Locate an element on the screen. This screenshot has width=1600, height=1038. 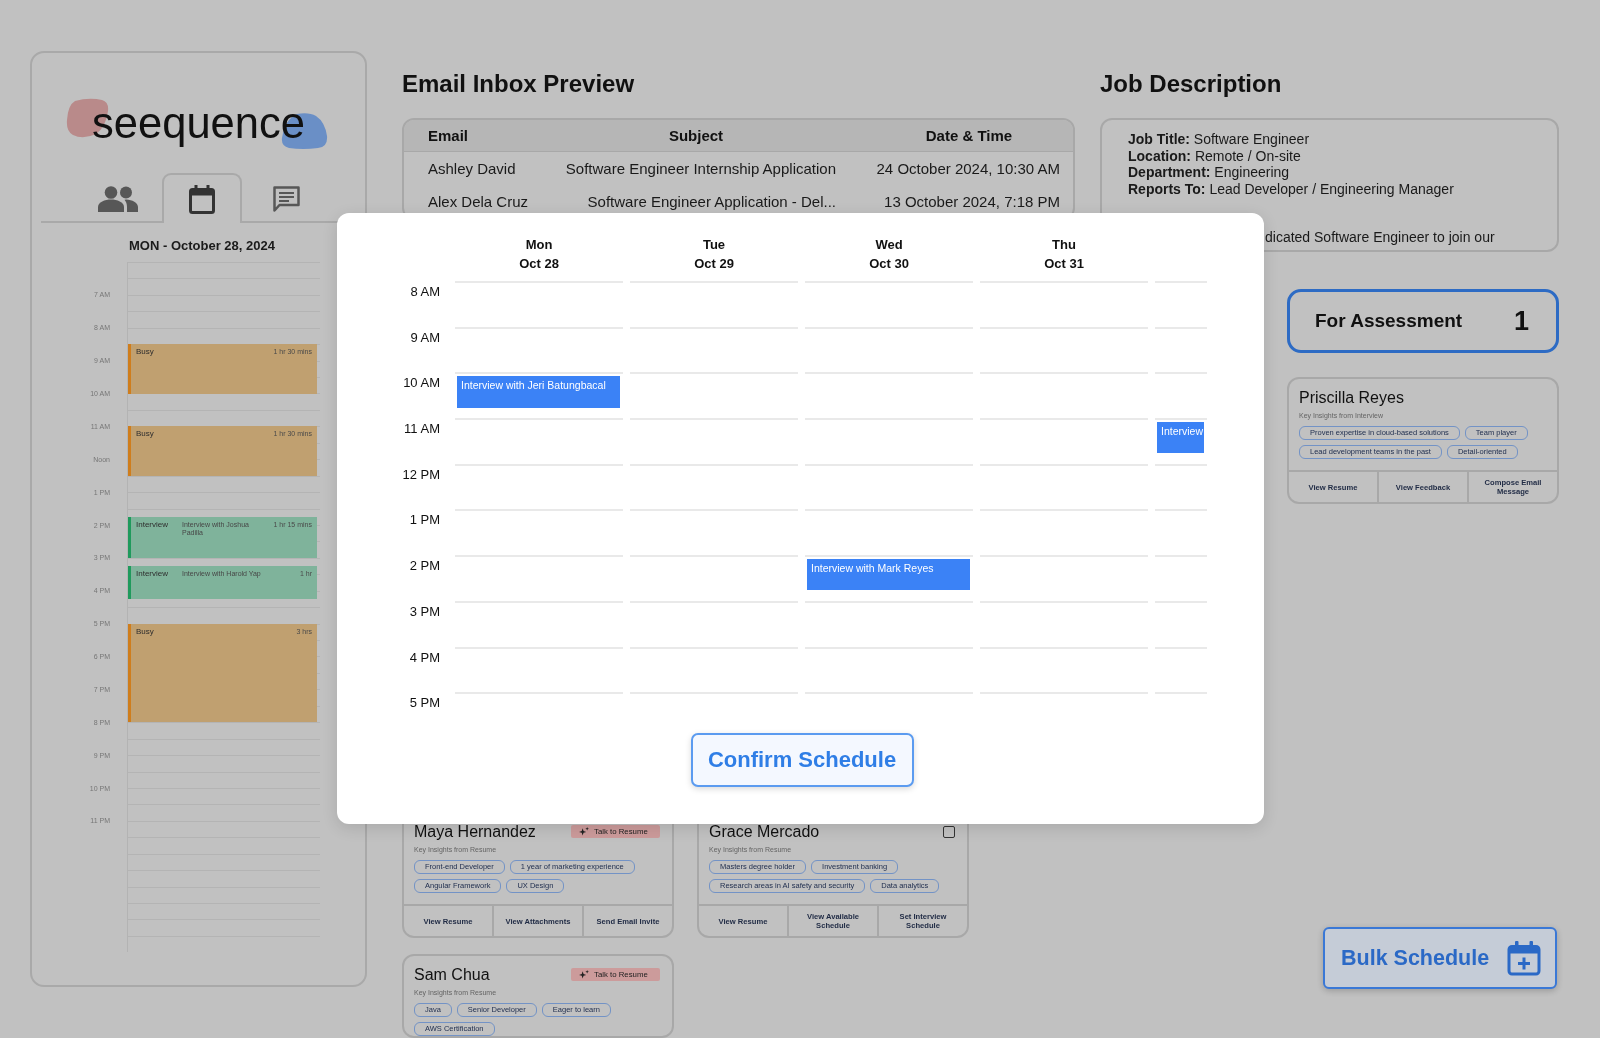
candidate-name: Priscilla Reyes is located at coordinates (1351, 397).